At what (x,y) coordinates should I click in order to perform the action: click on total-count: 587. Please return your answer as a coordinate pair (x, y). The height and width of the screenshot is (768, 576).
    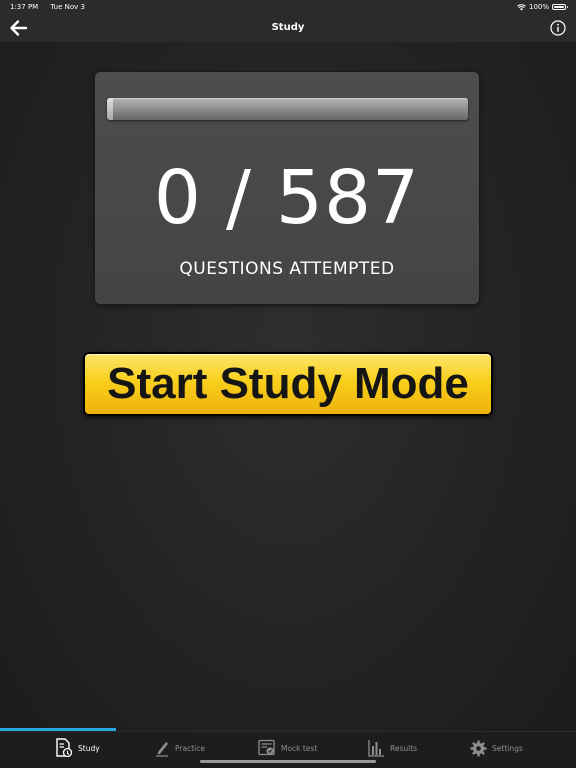
    Looking at the image, I should click on (348, 198).